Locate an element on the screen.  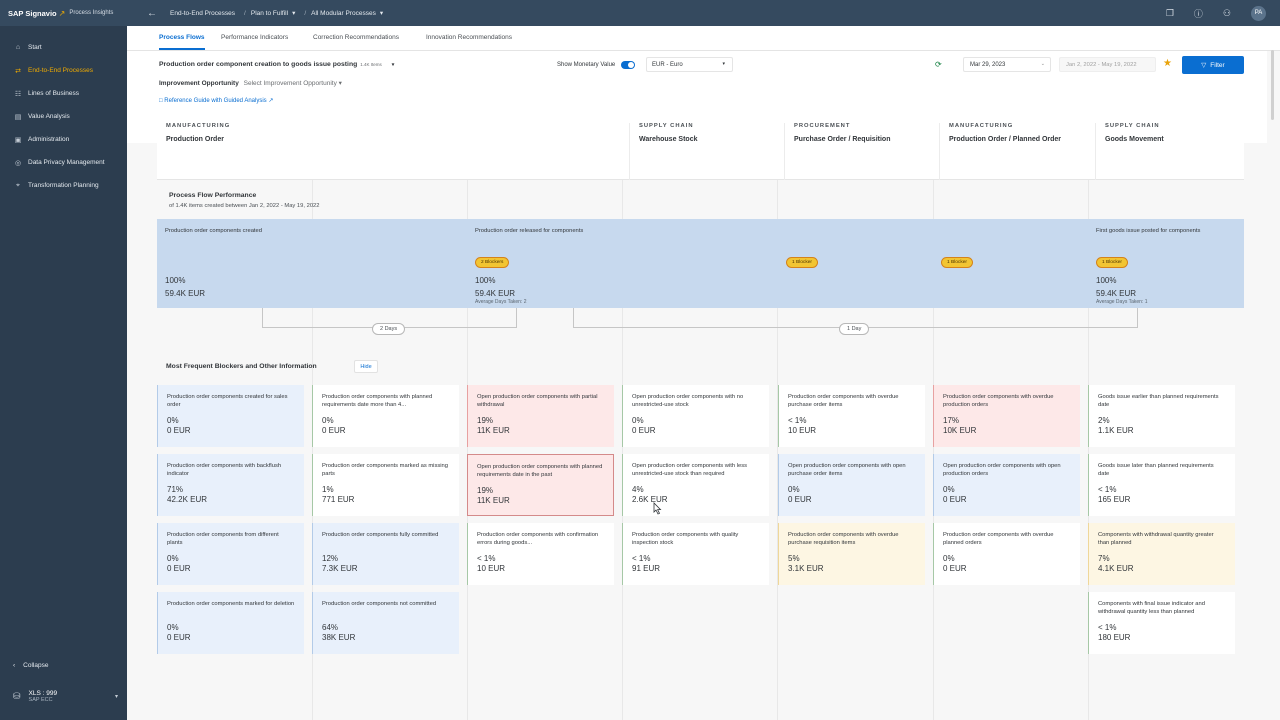
breadcrumb-item: End-to-End Processes is located at coordinates (202, 13).